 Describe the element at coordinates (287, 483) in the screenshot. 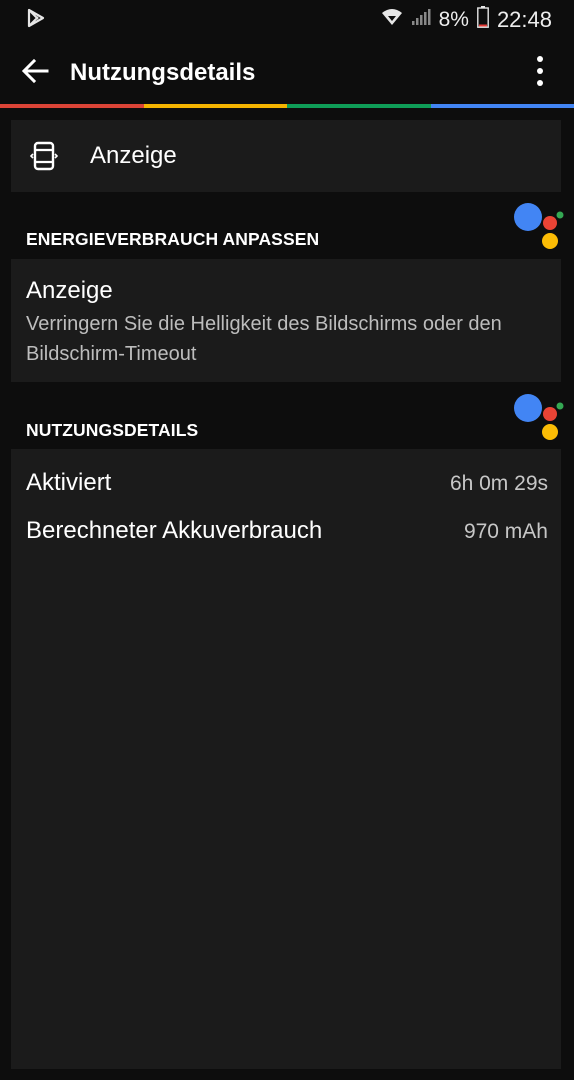

I see `usage-row-activated: Aktiviert 6h 0m 29s` at that location.